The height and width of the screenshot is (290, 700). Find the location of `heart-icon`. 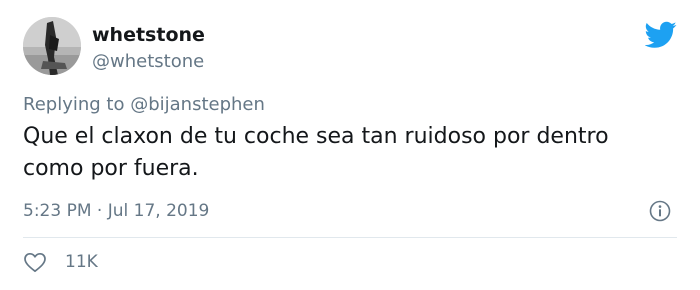

heart-icon is located at coordinates (35, 262).